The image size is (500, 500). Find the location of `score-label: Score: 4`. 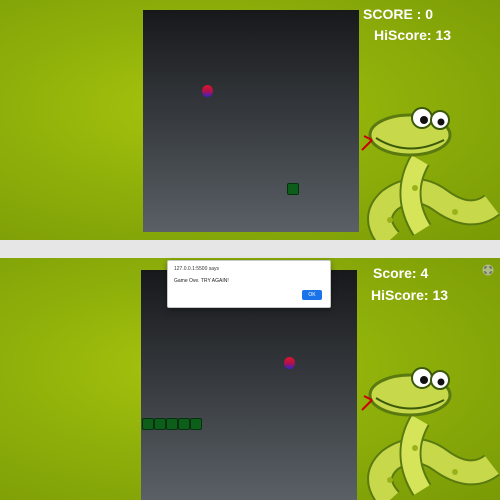

score-label: Score: 4 is located at coordinates (401, 273).